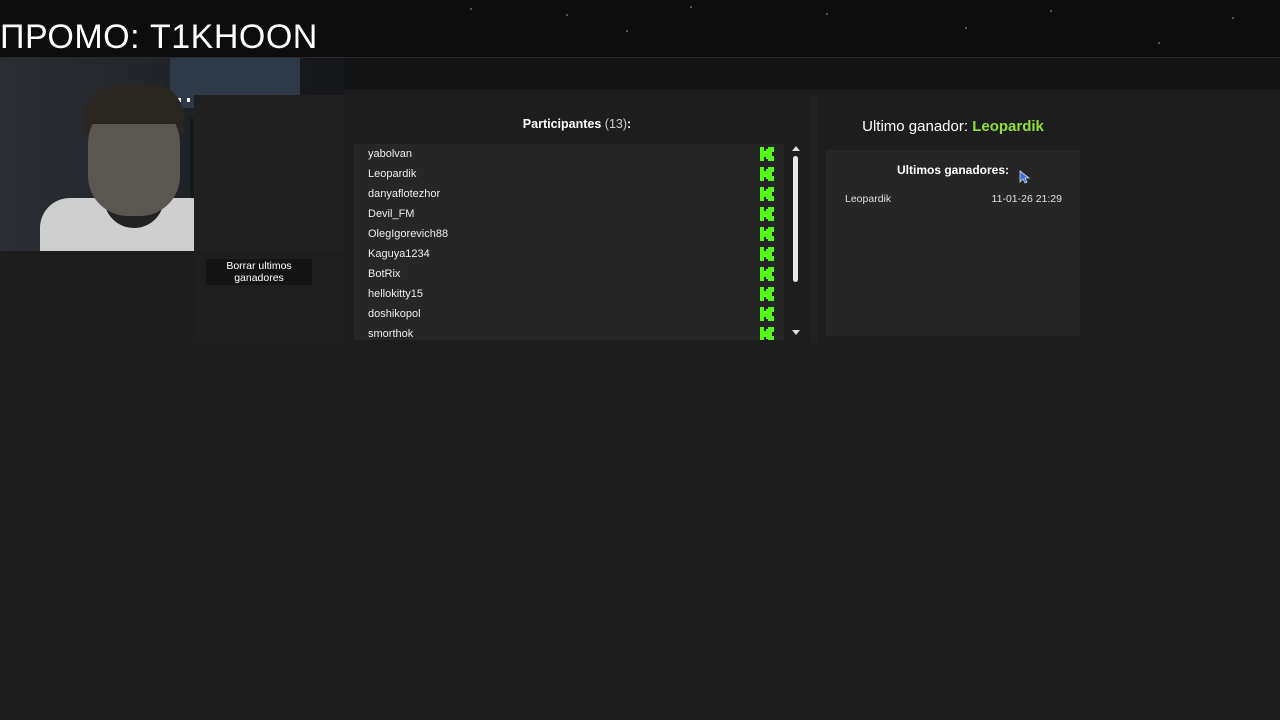 This screenshot has height=720, width=1280. Describe the element at coordinates (953, 243) in the screenshot. I see `recent-winners-box` at that location.